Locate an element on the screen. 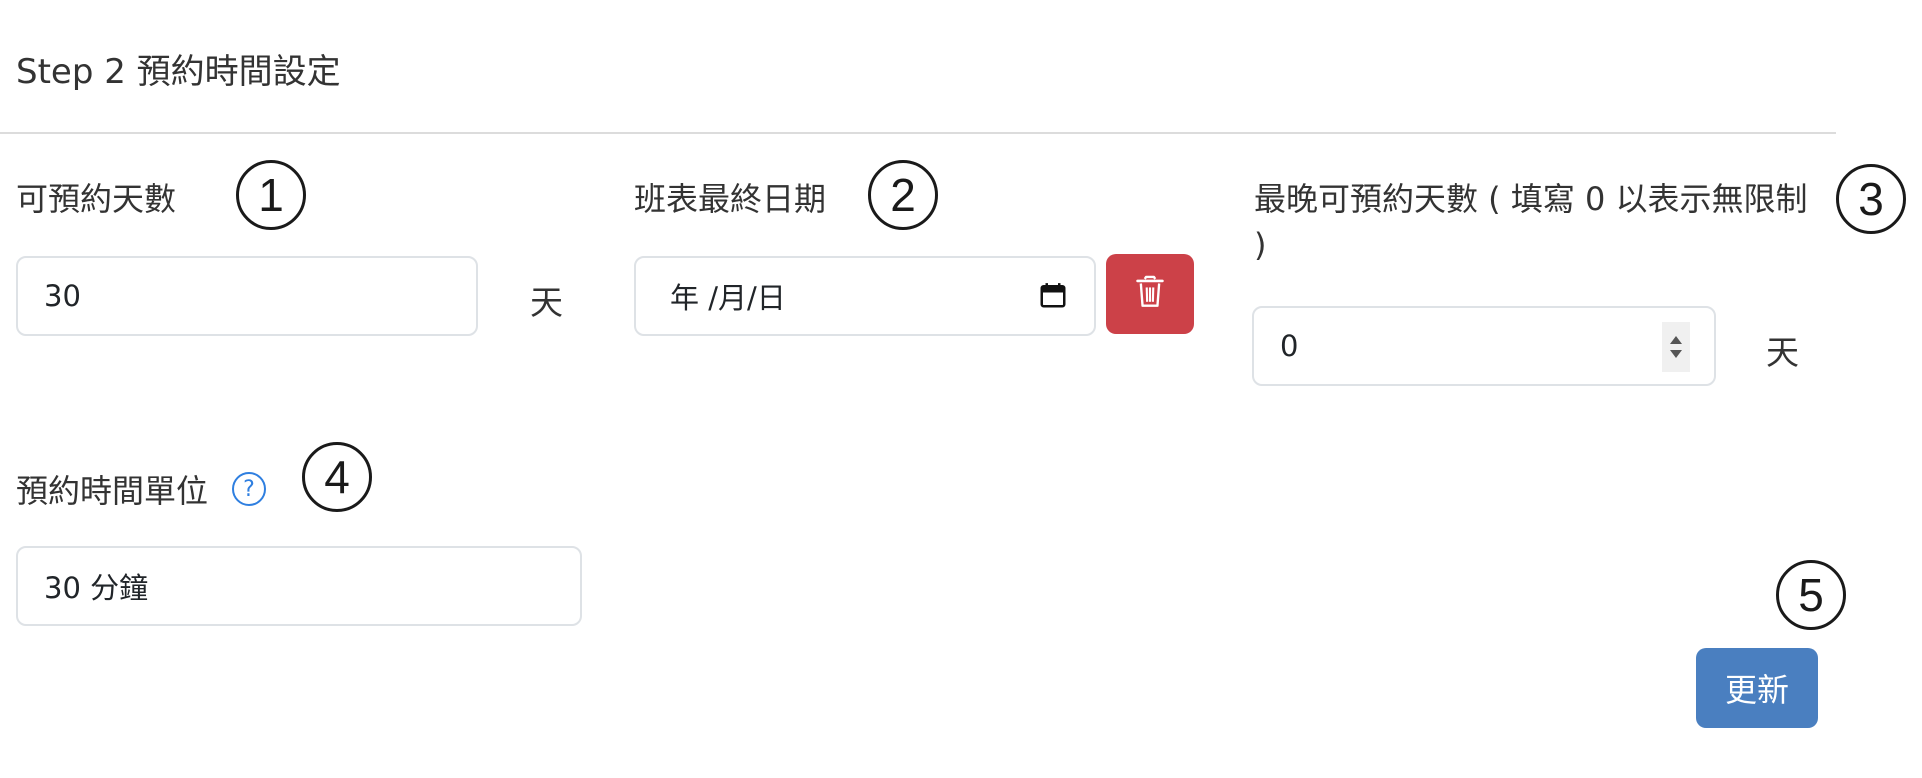 Image resolution: width=1922 pixels, height=778 pixels. stepper-down-icon is located at coordinates (1676, 354).